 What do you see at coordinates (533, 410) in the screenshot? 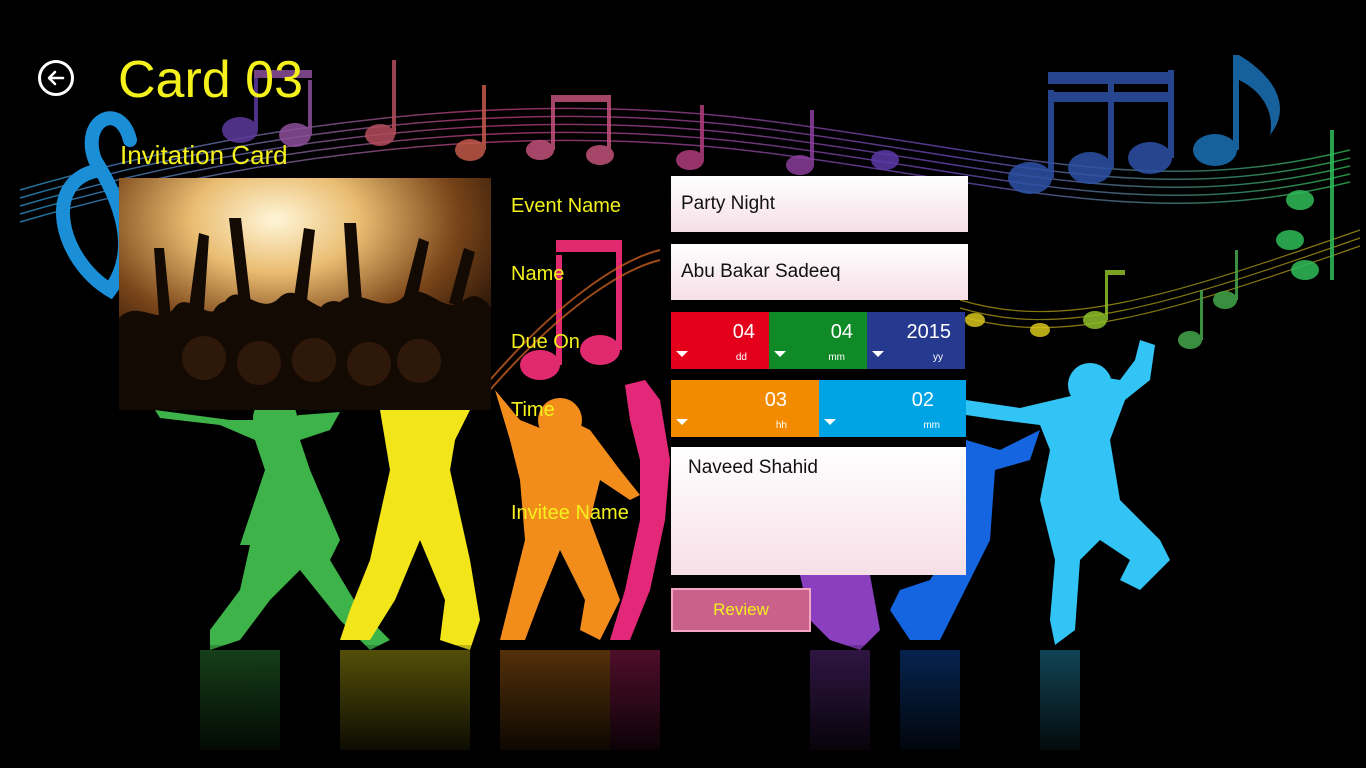
I see `time-label: Time` at bounding box center [533, 410].